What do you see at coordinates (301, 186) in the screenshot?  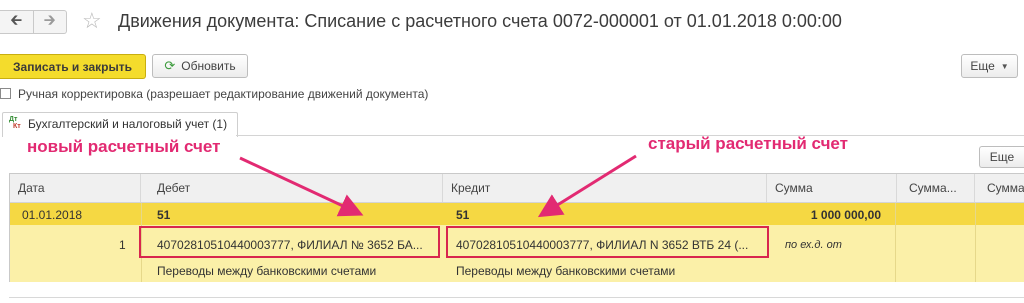 I see `arrow-to-new-account` at bounding box center [301, 186].